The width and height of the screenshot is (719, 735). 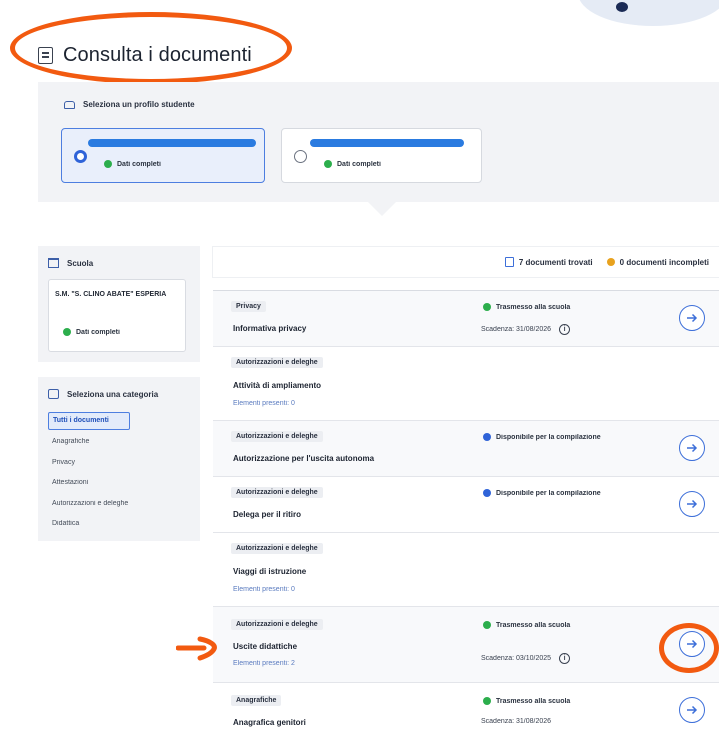 What do you see at coordinates (157, 55) in the screenshot?
I see `page-title: Consulta i documenti` at bounding box center [157, 55].